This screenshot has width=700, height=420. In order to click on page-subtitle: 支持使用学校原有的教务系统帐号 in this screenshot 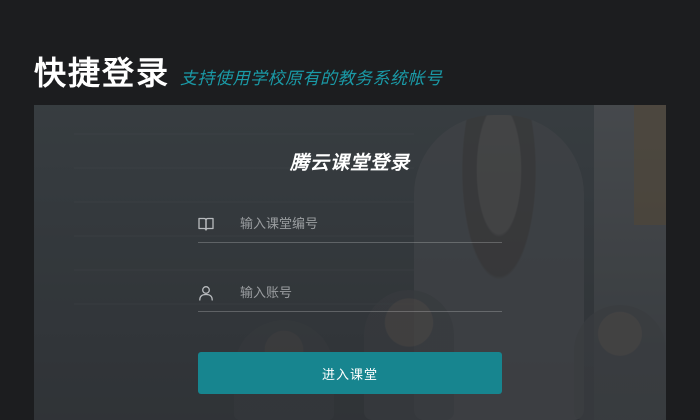, I will do `click(311, 79)`.